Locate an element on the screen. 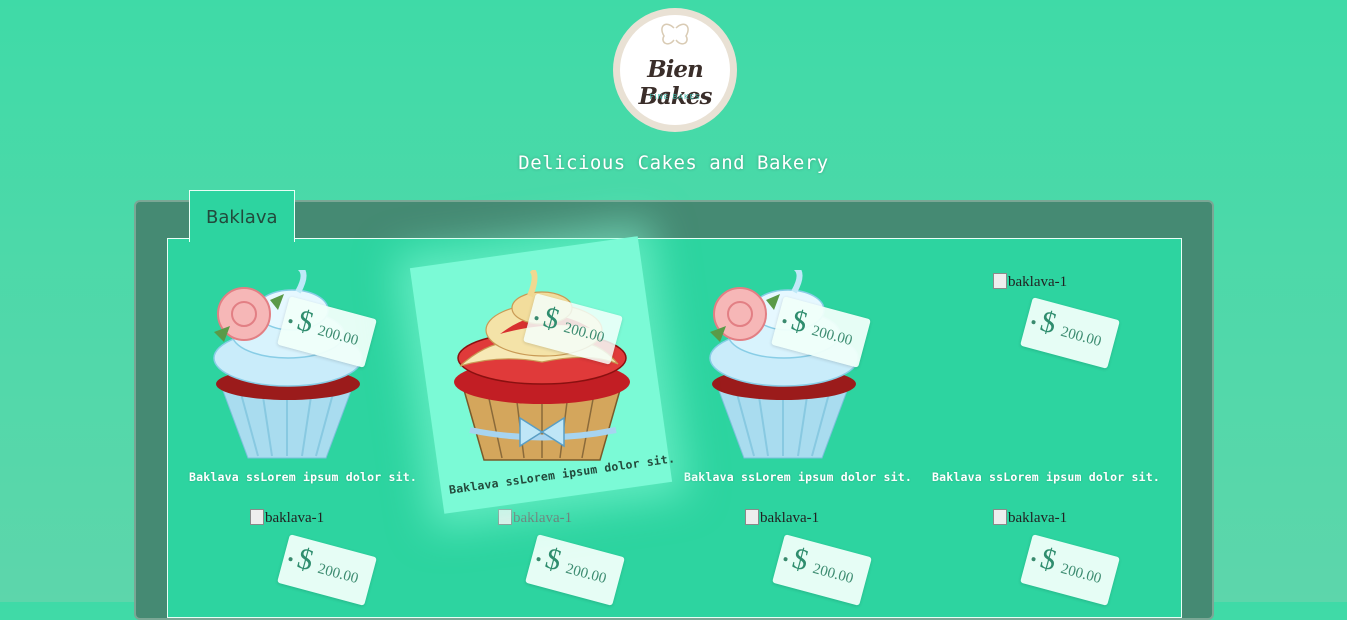  brand-sub: FINE BAKES is located at coordinates (675, 97).